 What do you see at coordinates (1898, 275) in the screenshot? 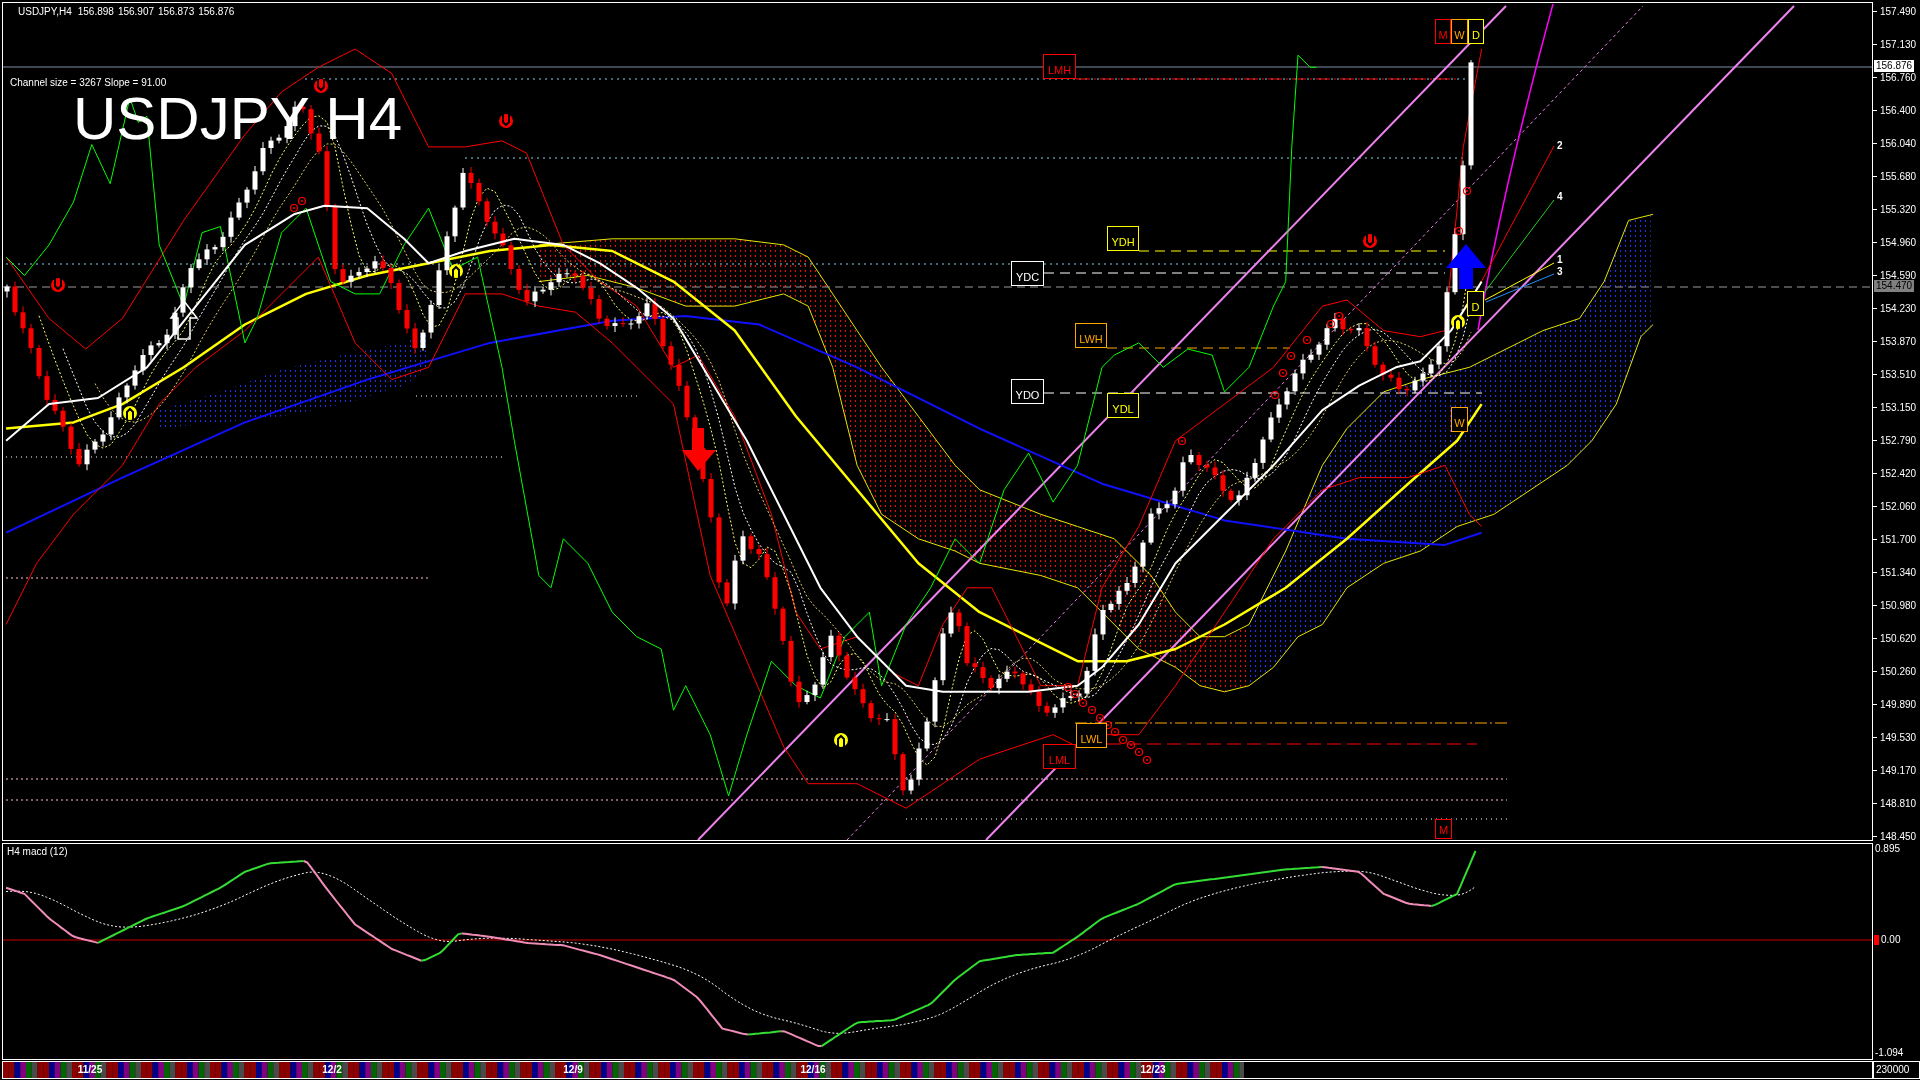
I see `price-tick-label: 154.590` at bounding box center [1898, 275].